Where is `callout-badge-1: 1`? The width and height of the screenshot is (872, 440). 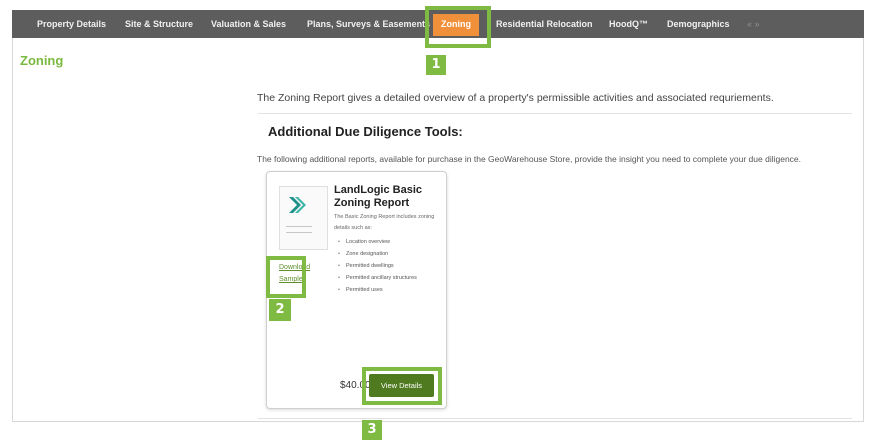
callout-badge-1: 1 is located at coordinates (436, 65).